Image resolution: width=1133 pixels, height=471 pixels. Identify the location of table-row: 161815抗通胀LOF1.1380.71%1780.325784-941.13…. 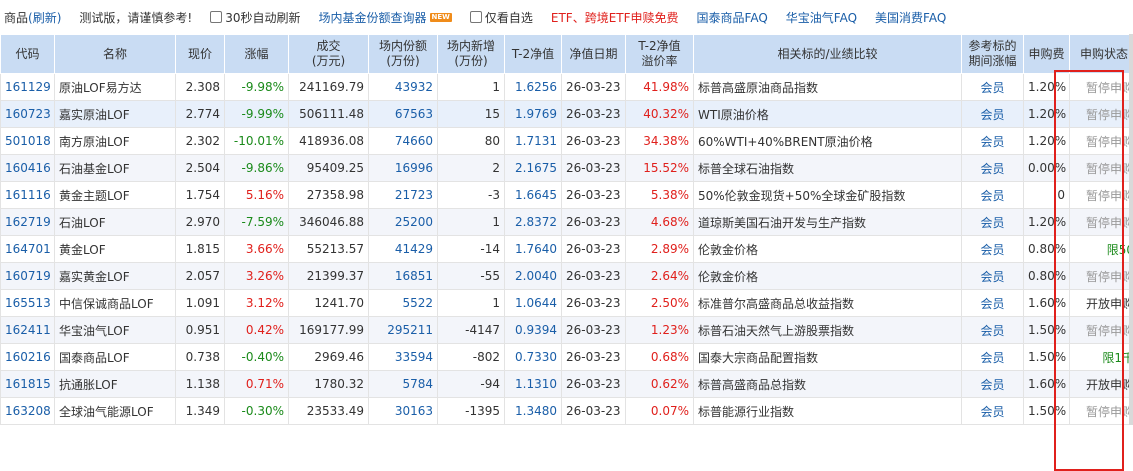
(567, 384).